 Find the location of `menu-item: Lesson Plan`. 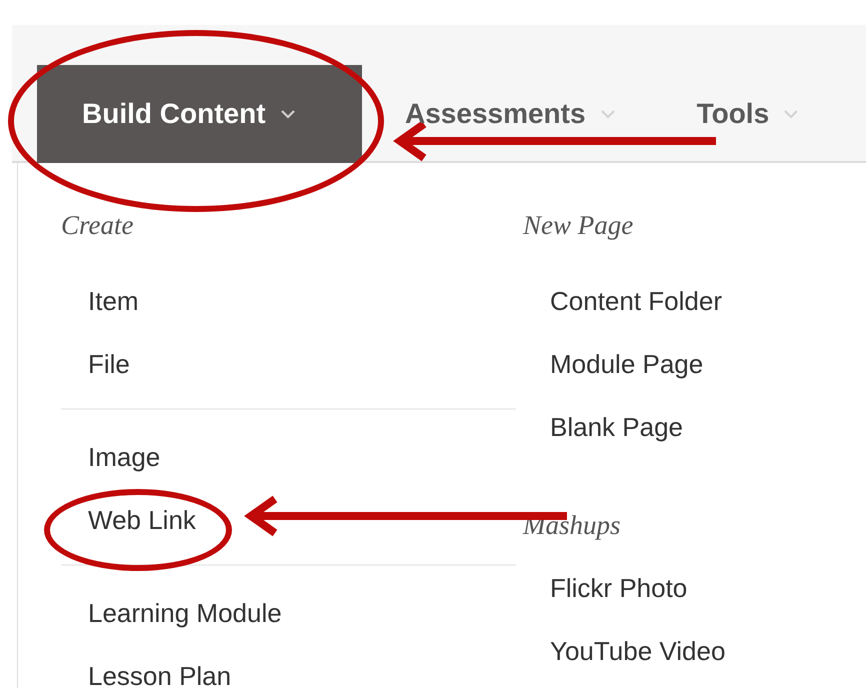

menu-item: Lesson Plan is located at coordinates (160, 666).